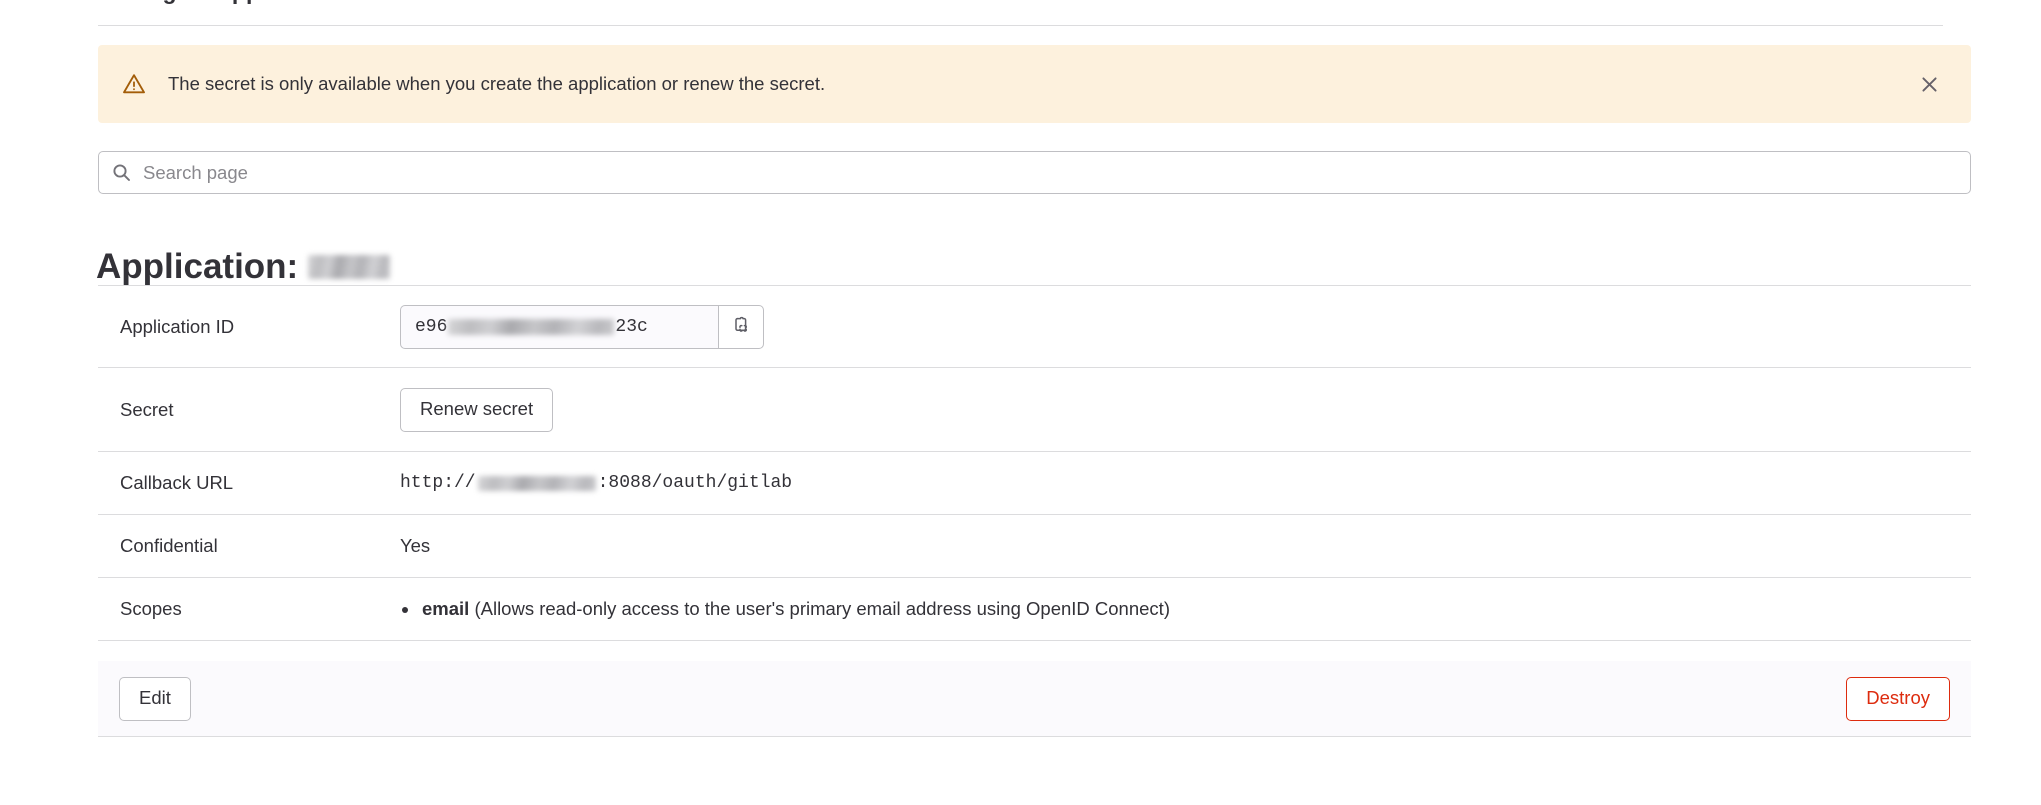 Image resolution: width=2041 pixels, height=805 pixels. I want to click on application-id-value: e96 23c, so click(559, 326).